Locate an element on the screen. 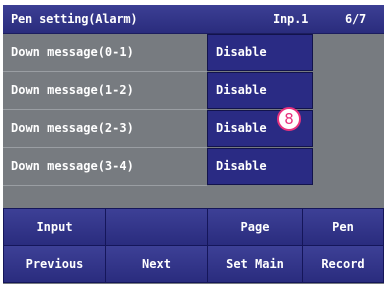 Image resolution: width=389 pixels, height=289 pixels. next-button: Next is located at coordinates (156, 264).